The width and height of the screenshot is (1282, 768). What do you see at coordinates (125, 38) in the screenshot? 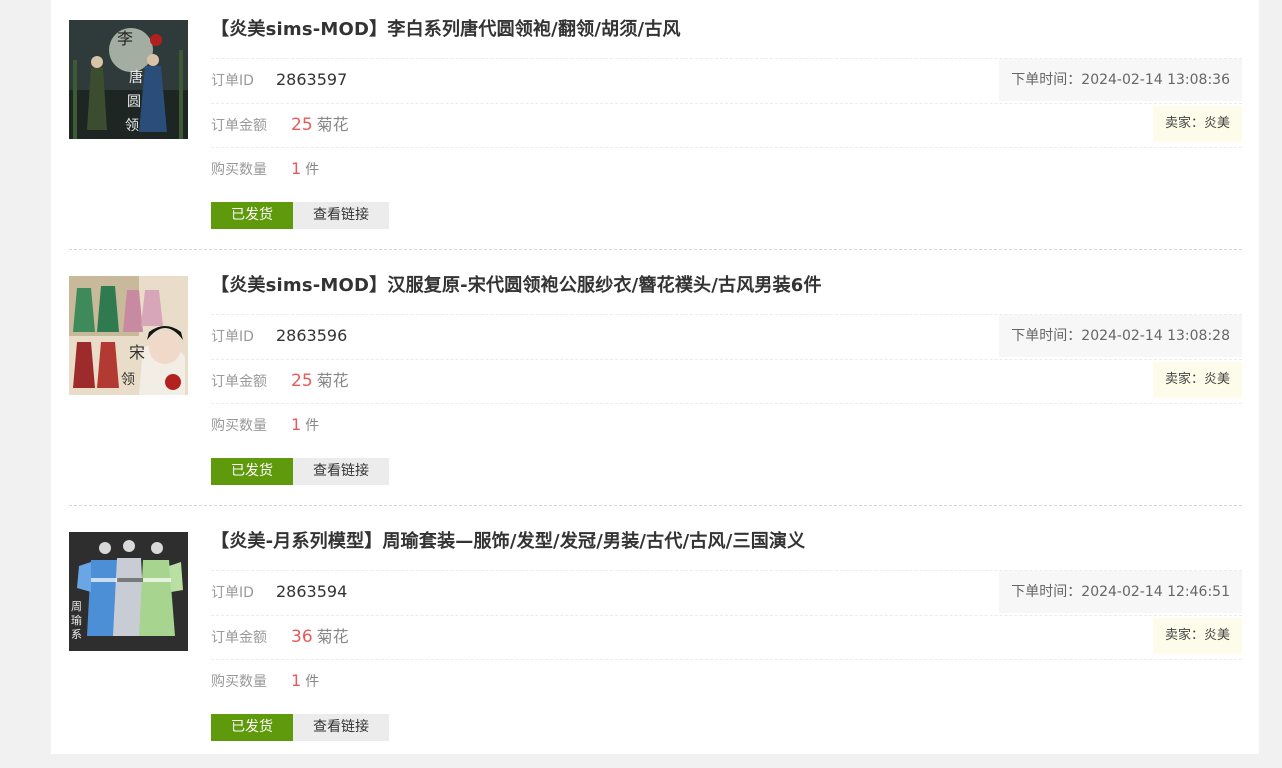
I see `svg-text: 李` at bounding box center [125, 38].